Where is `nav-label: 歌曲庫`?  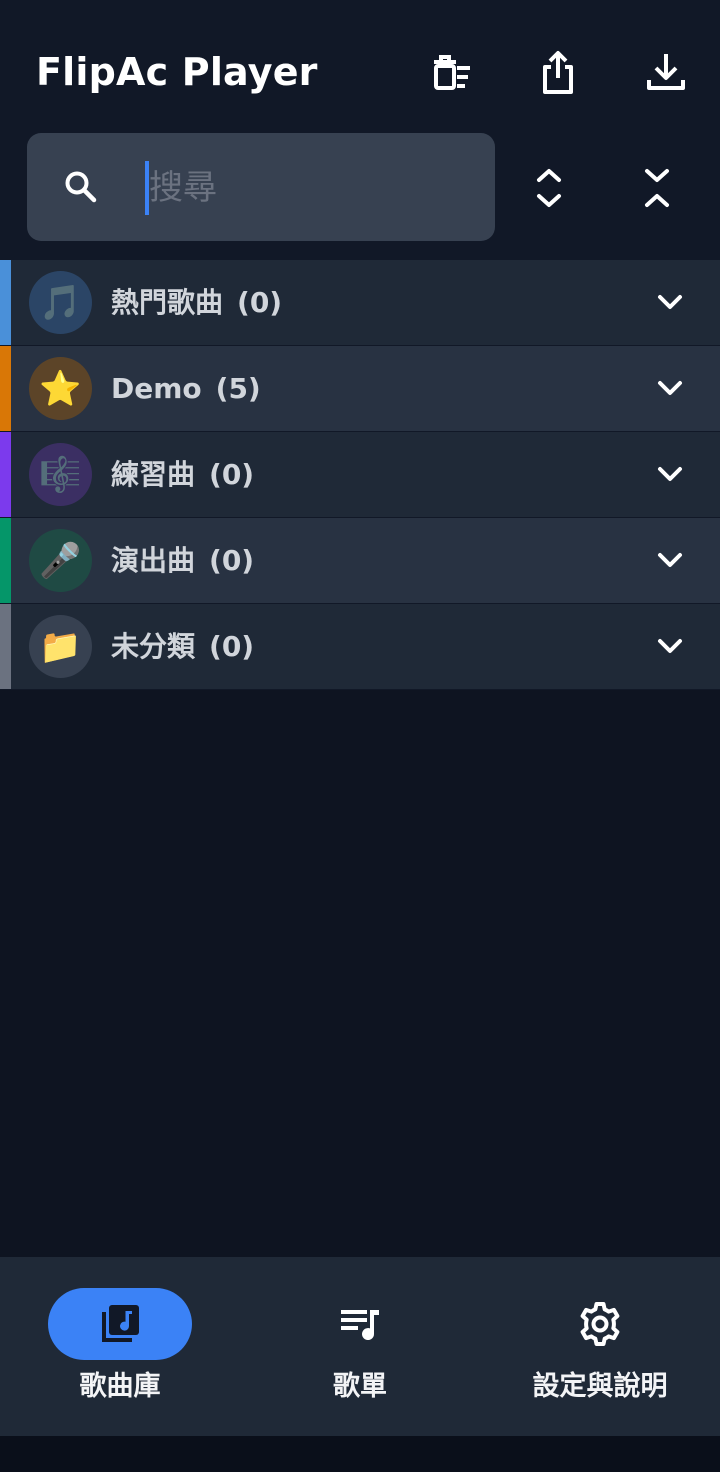
nav-label: 歌曲庫 is located at coordinates (120, 1386).